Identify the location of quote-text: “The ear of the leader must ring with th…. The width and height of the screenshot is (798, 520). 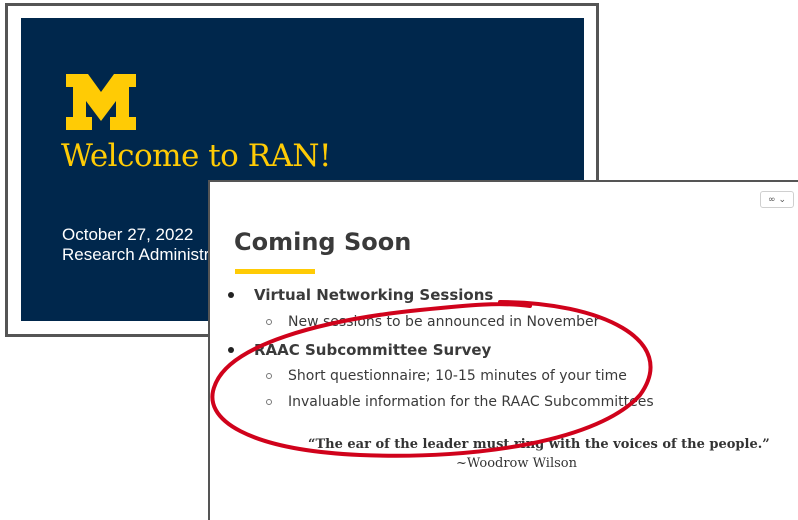
(539, 444).